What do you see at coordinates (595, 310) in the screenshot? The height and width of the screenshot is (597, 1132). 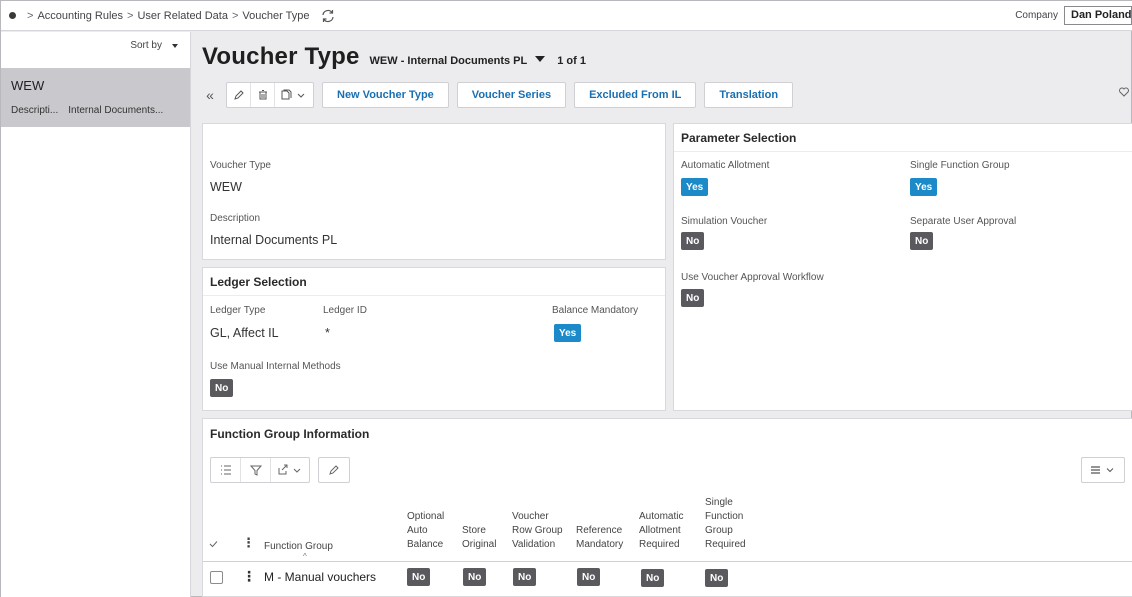 I see `balance-mandatory-label: Balance Mandatory` at bounding box center [595, 310].